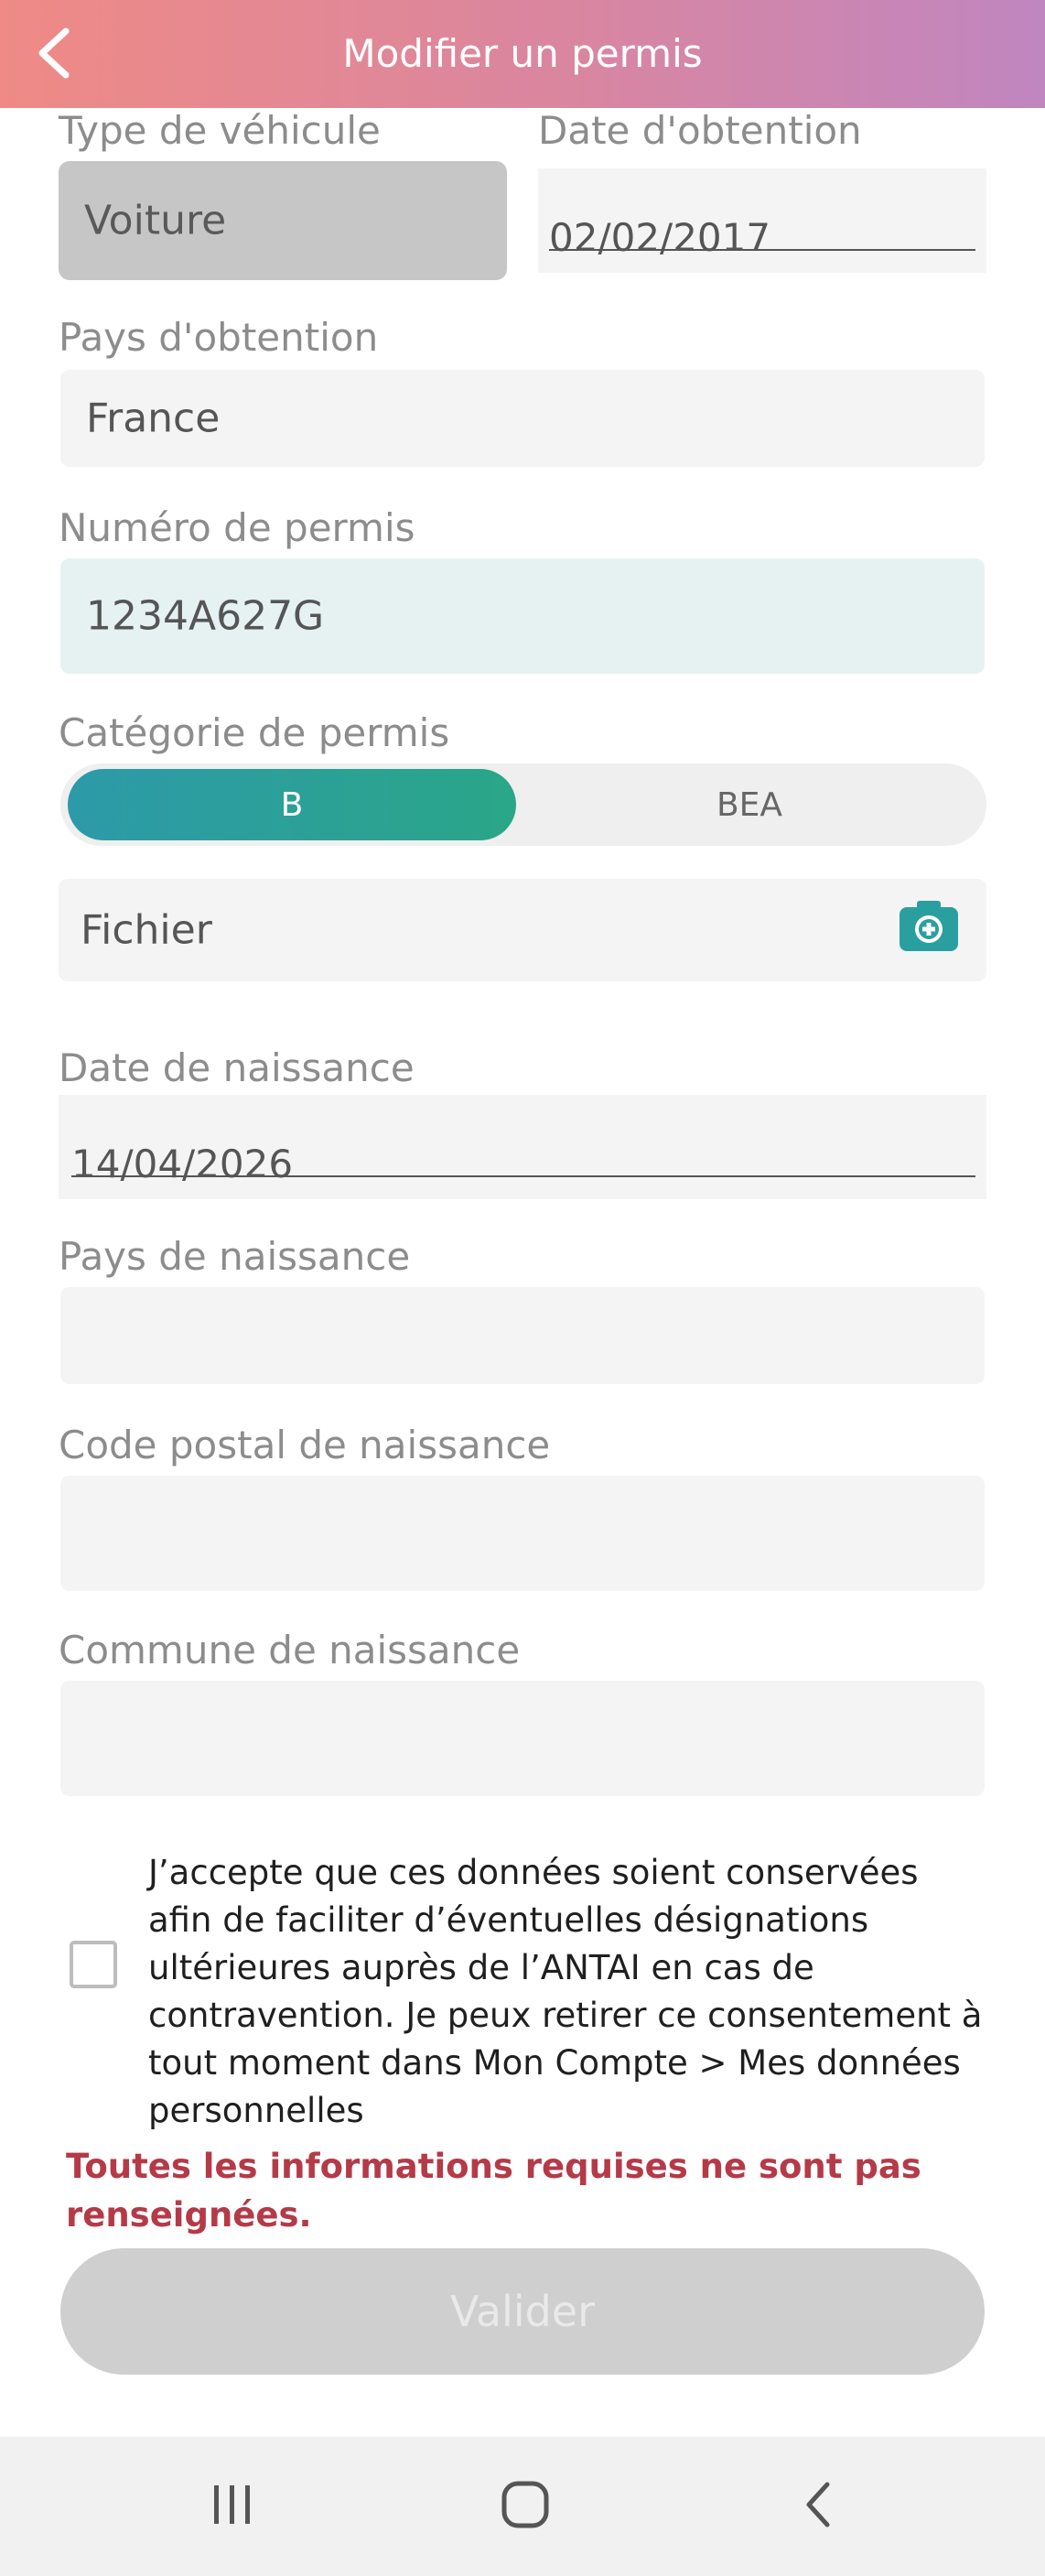  What do you see at coordinates (700, 130) in the screenshot?
I see `obtain-date-label: Date d'obtention` at bounding box center [700, 130].